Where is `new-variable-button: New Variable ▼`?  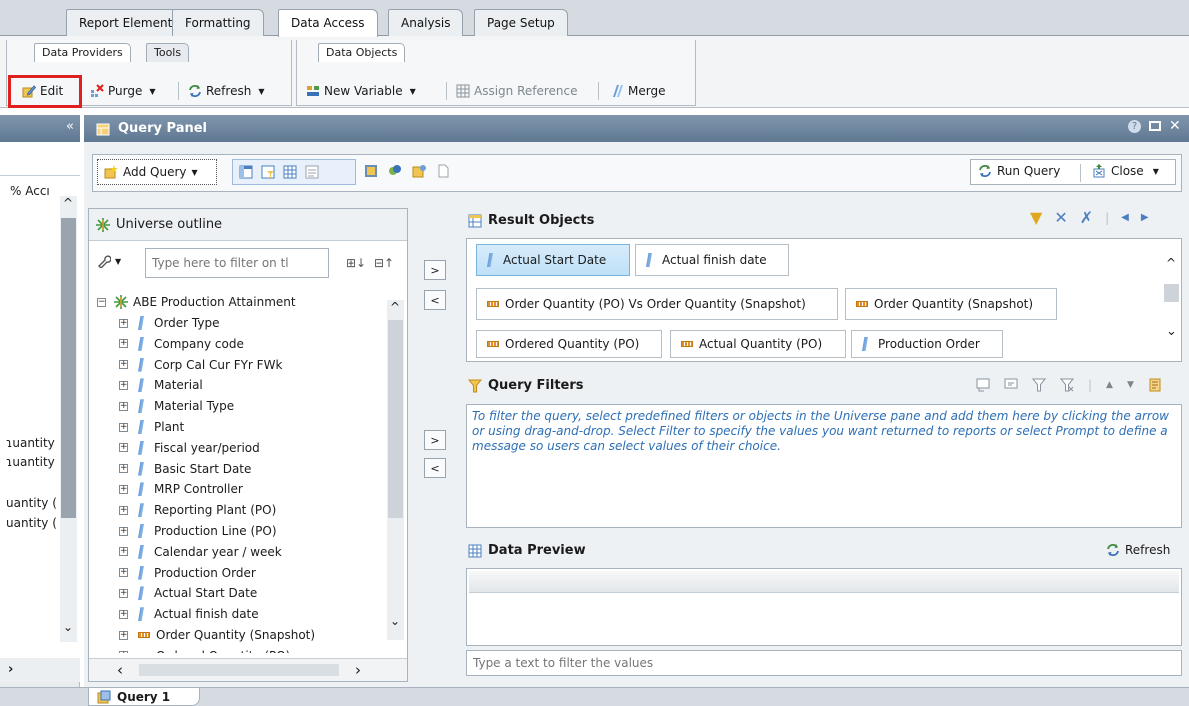 new-variable-button: New Variable ▼ is located at coordinates (361, 91).